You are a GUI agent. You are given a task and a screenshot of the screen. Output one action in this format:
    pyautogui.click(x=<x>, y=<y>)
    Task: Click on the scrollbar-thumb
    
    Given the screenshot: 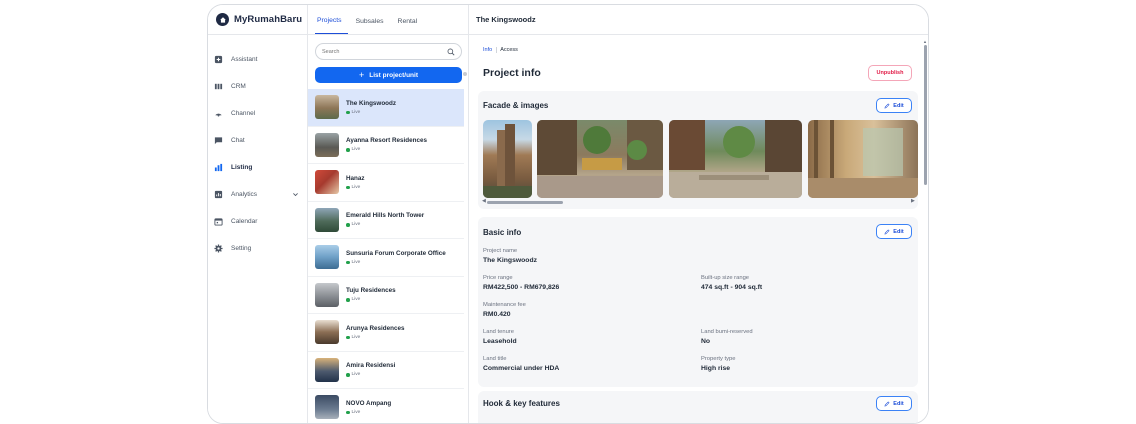 What is the action you would take?
    pyautogui.click(x=525, y=202)
    